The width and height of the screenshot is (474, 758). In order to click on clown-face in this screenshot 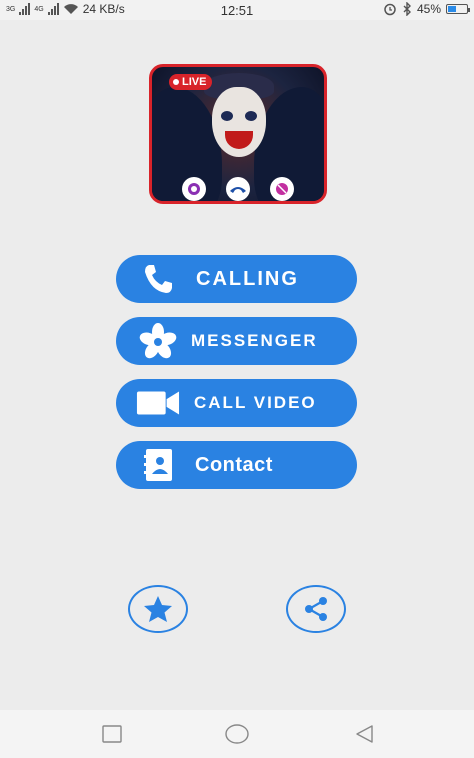, I will do `click(239, 122)`.